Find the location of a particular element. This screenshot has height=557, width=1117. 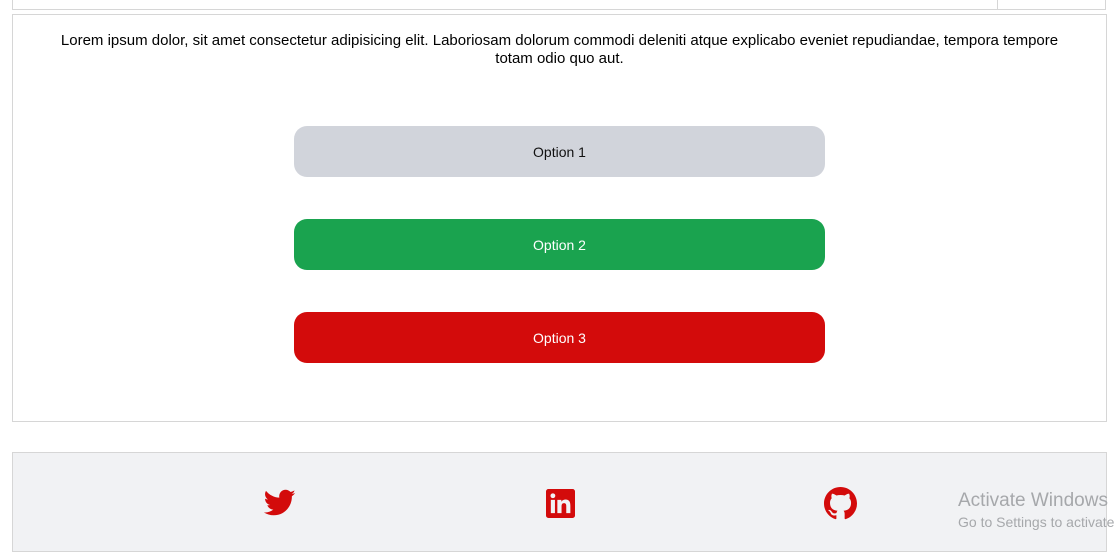

twitter-icon is located at coordinates (280, 502).